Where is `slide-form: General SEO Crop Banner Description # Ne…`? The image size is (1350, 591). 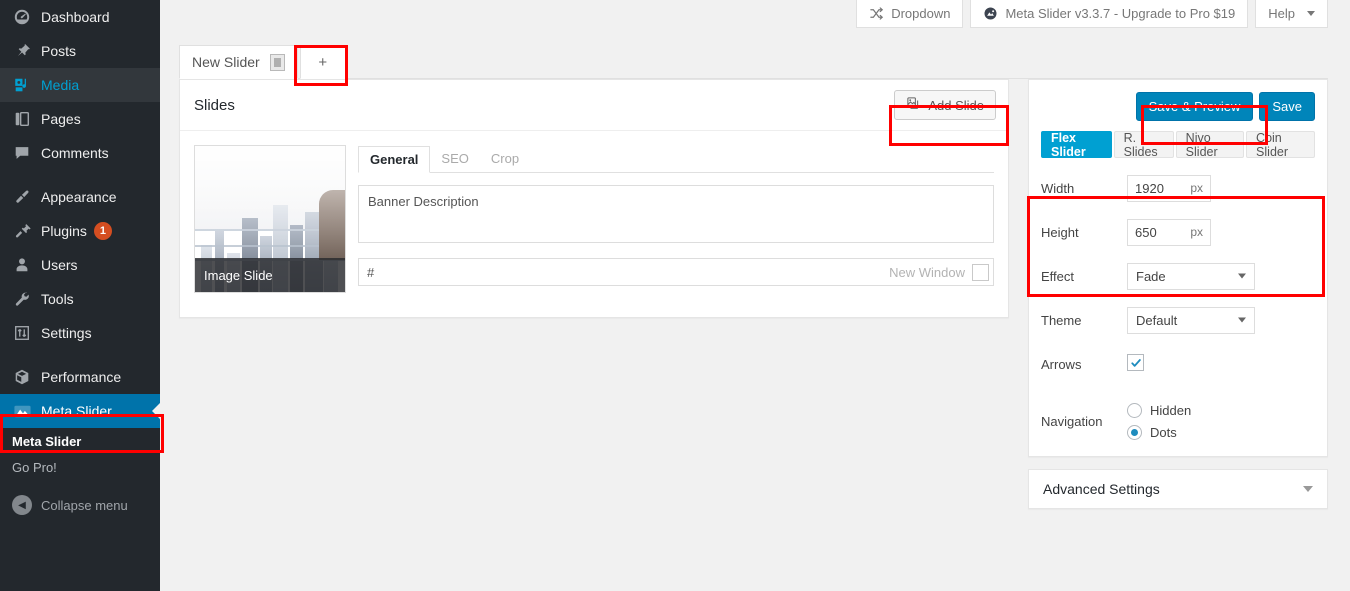
slide-form: General SEO Crop Banner Description # Ne… is located at coordinates (676, 219).